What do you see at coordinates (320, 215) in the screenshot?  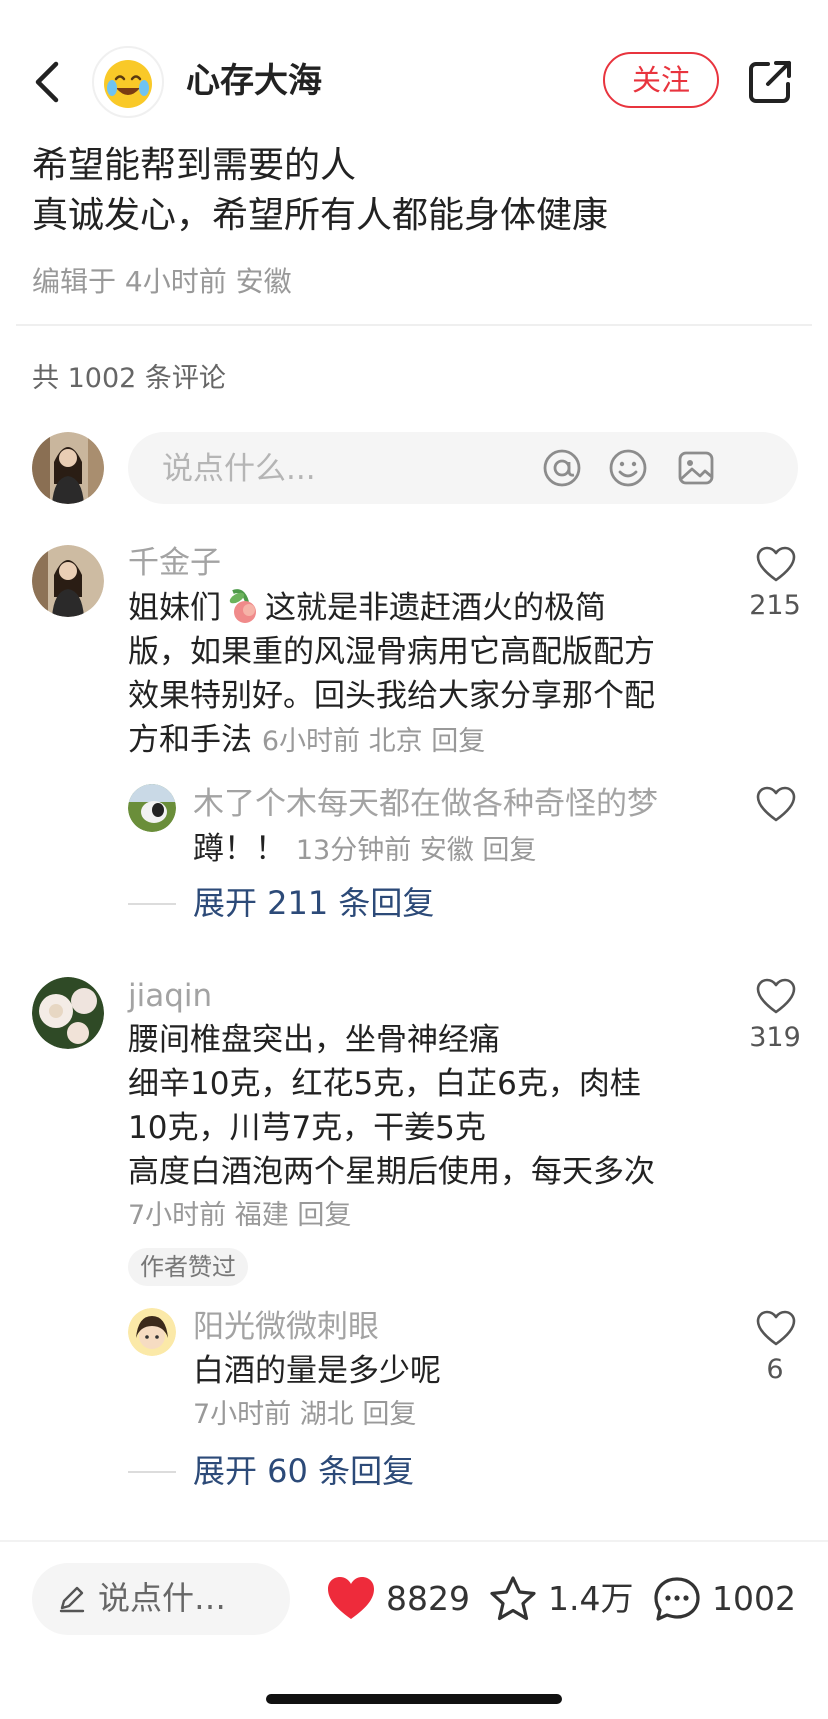 I see `post-text-line: 真诚发心，希望所有人都能身体健康` at bounding box center [320, 215].